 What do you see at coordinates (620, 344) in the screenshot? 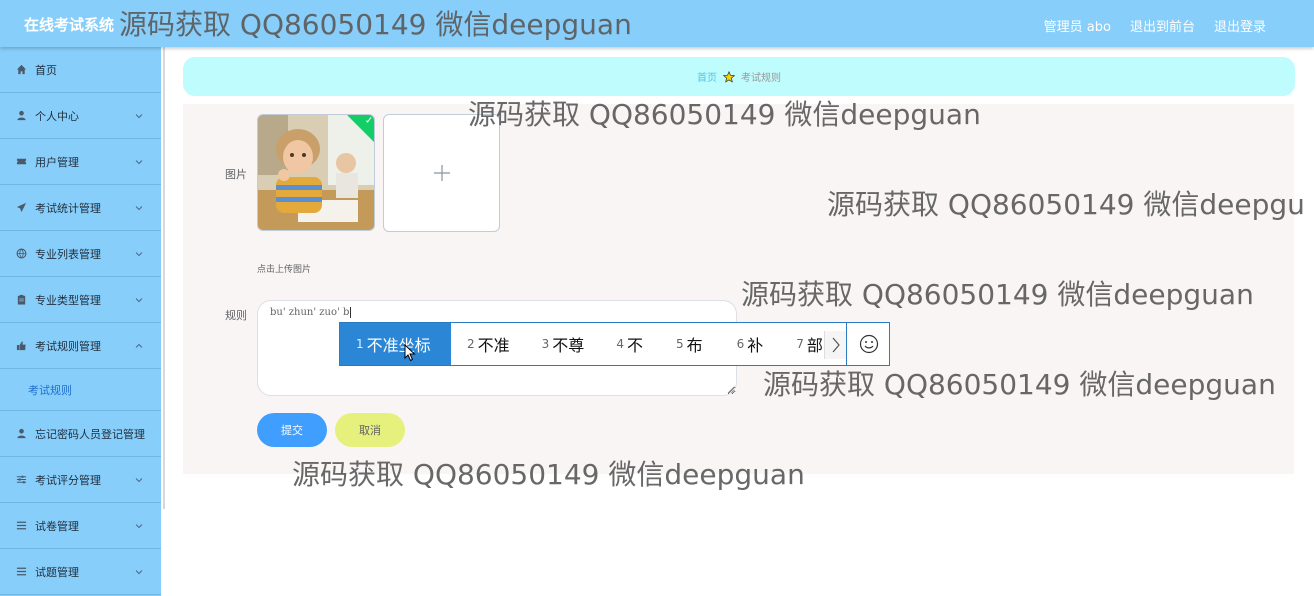
I see `candidate-number: 4` at bounding box center [620, 344].